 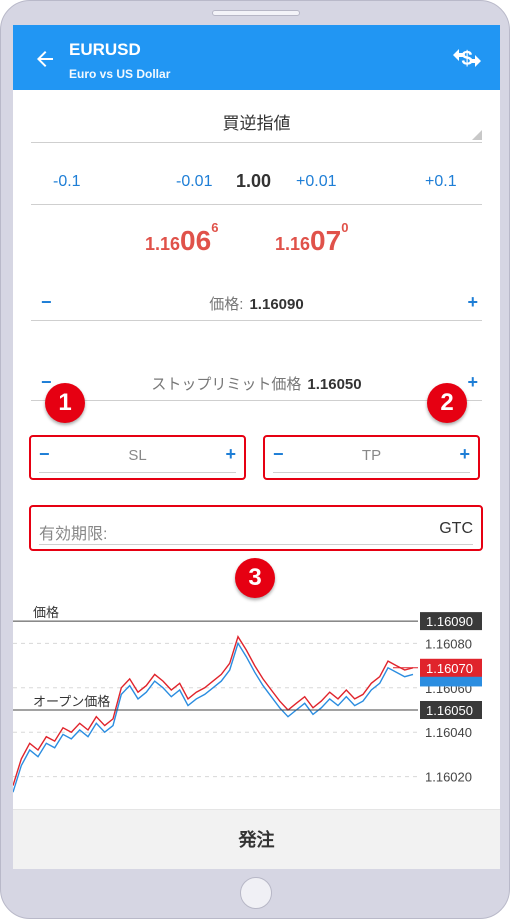 What do you see at coordinates (256, 528) in the screenshot?
I see `expiration-field: 有効期限: GTC` at bounding box center [256, 528].